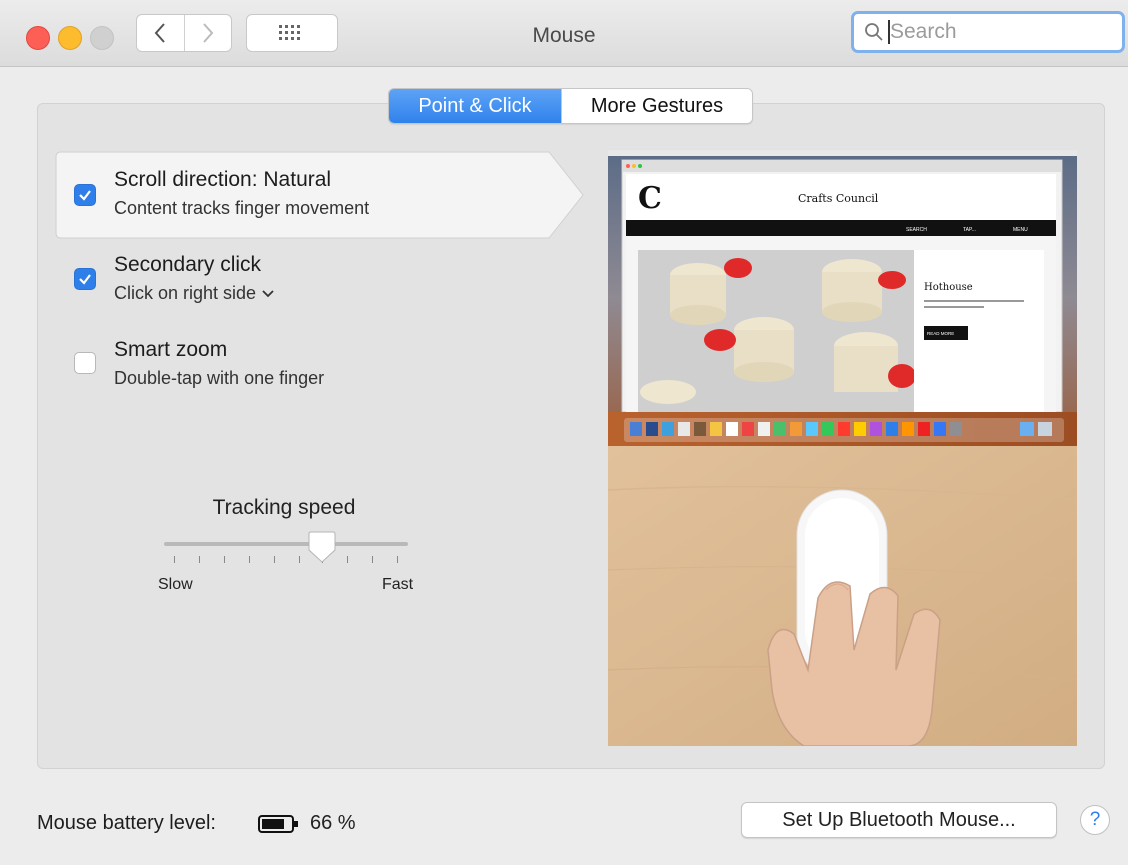  I want to click on preview-nav-search: SEARCH, so click(916, 230).